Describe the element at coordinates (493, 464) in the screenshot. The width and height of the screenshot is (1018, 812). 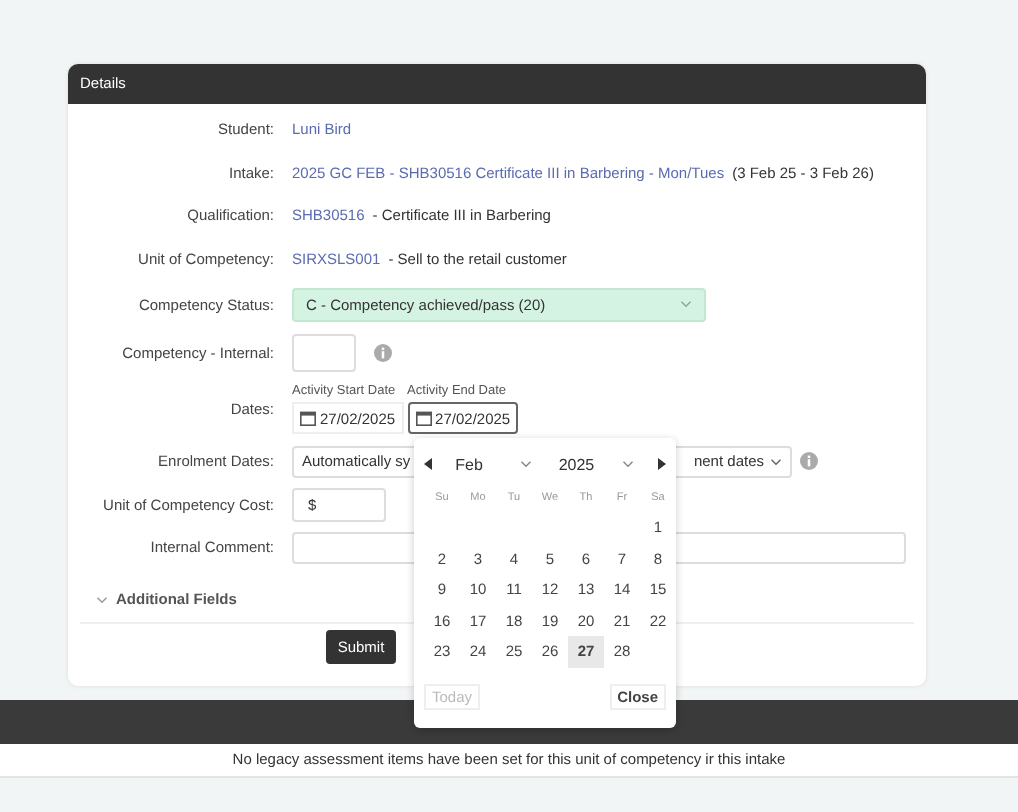
I see `month-select: Feb` at that location.